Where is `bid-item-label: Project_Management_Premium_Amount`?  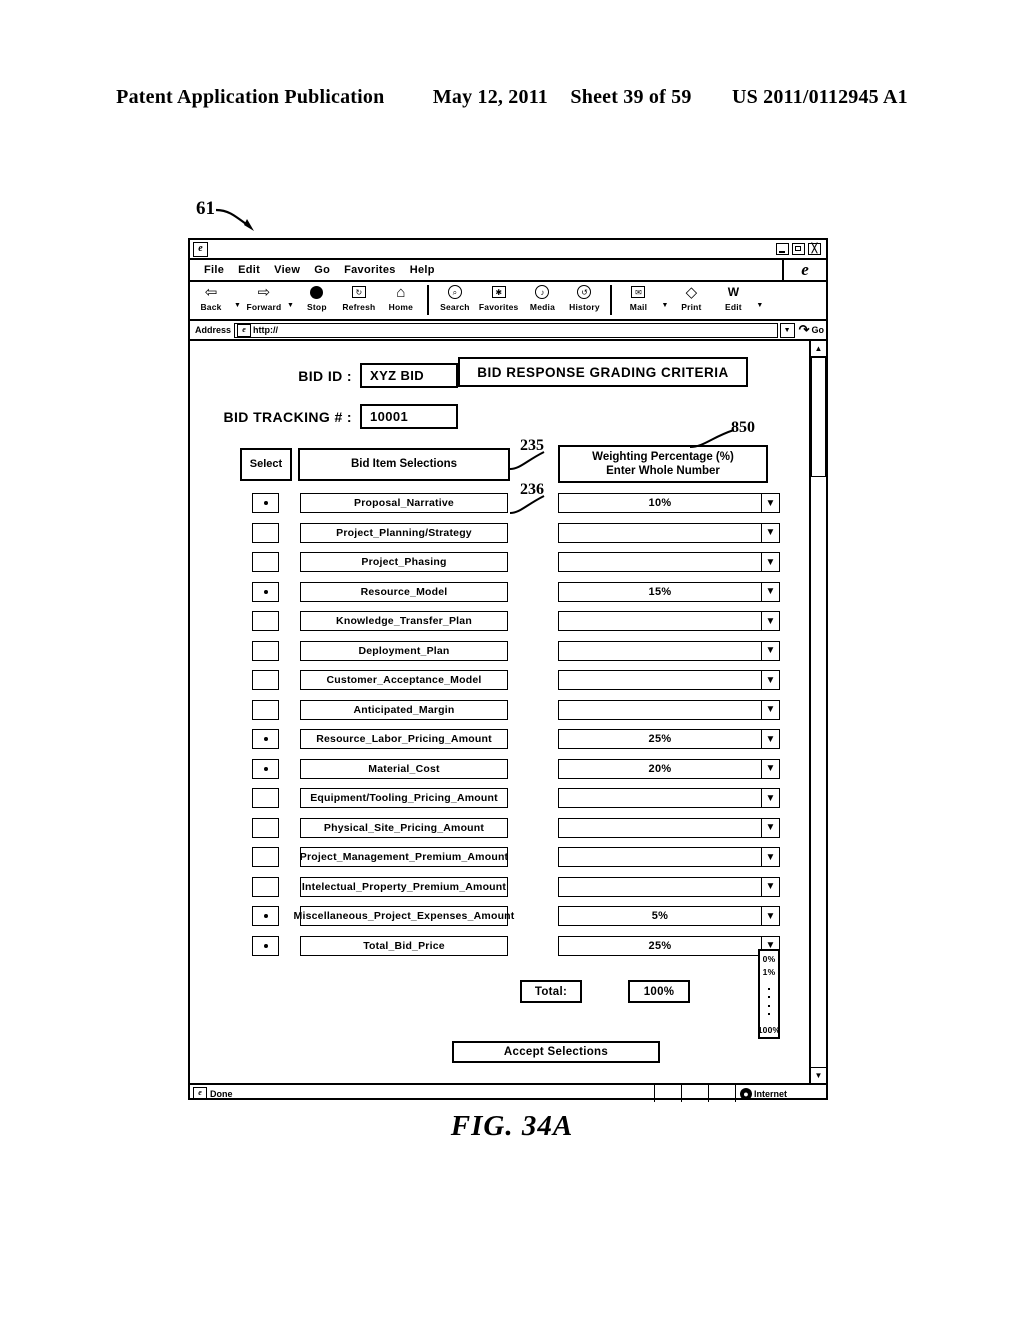 bid-item-label: Project_Management_Premium_Amount is located at coordinates (404, 857).